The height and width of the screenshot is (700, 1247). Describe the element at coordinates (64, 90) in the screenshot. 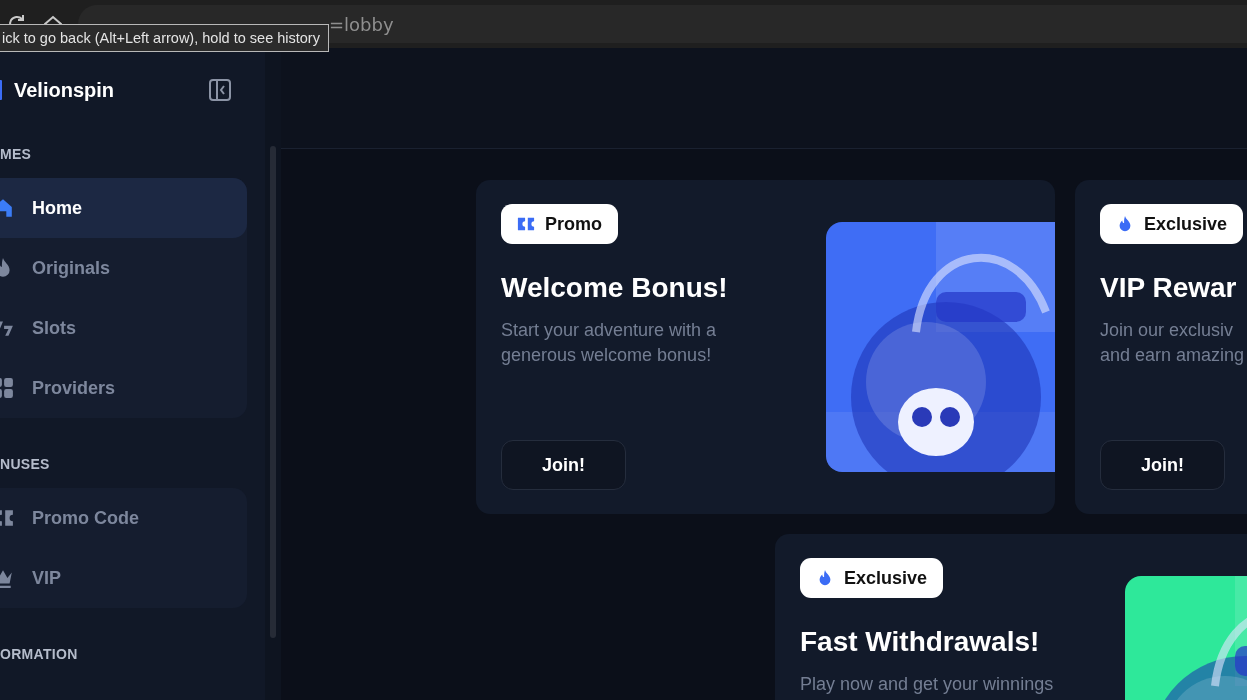

I see `brand-name: Velionspin` at that location.